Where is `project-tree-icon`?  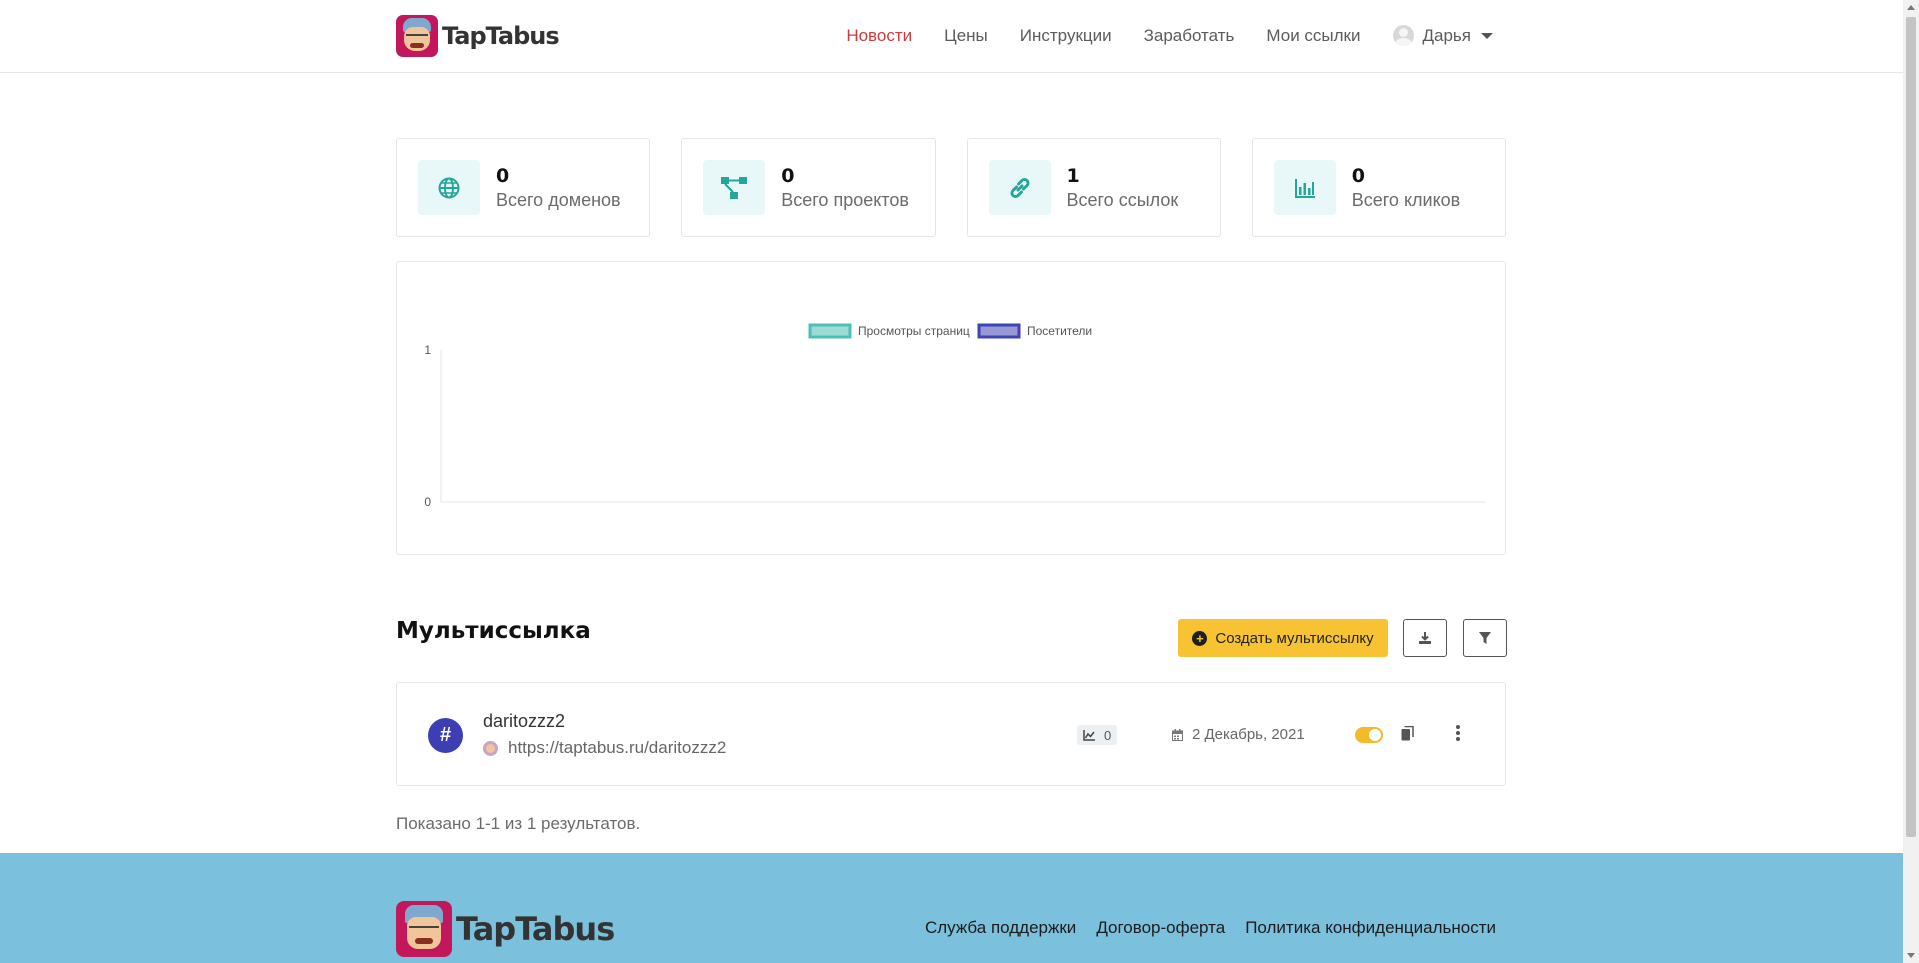
project-tree-icon is located at coordinates (734, 187).